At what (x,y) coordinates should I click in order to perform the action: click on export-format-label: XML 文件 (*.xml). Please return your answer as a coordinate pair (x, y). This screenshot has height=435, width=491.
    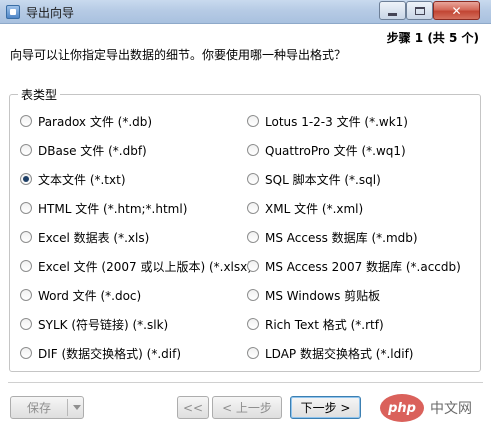
    Looking at the image, I should click on (314, 208).